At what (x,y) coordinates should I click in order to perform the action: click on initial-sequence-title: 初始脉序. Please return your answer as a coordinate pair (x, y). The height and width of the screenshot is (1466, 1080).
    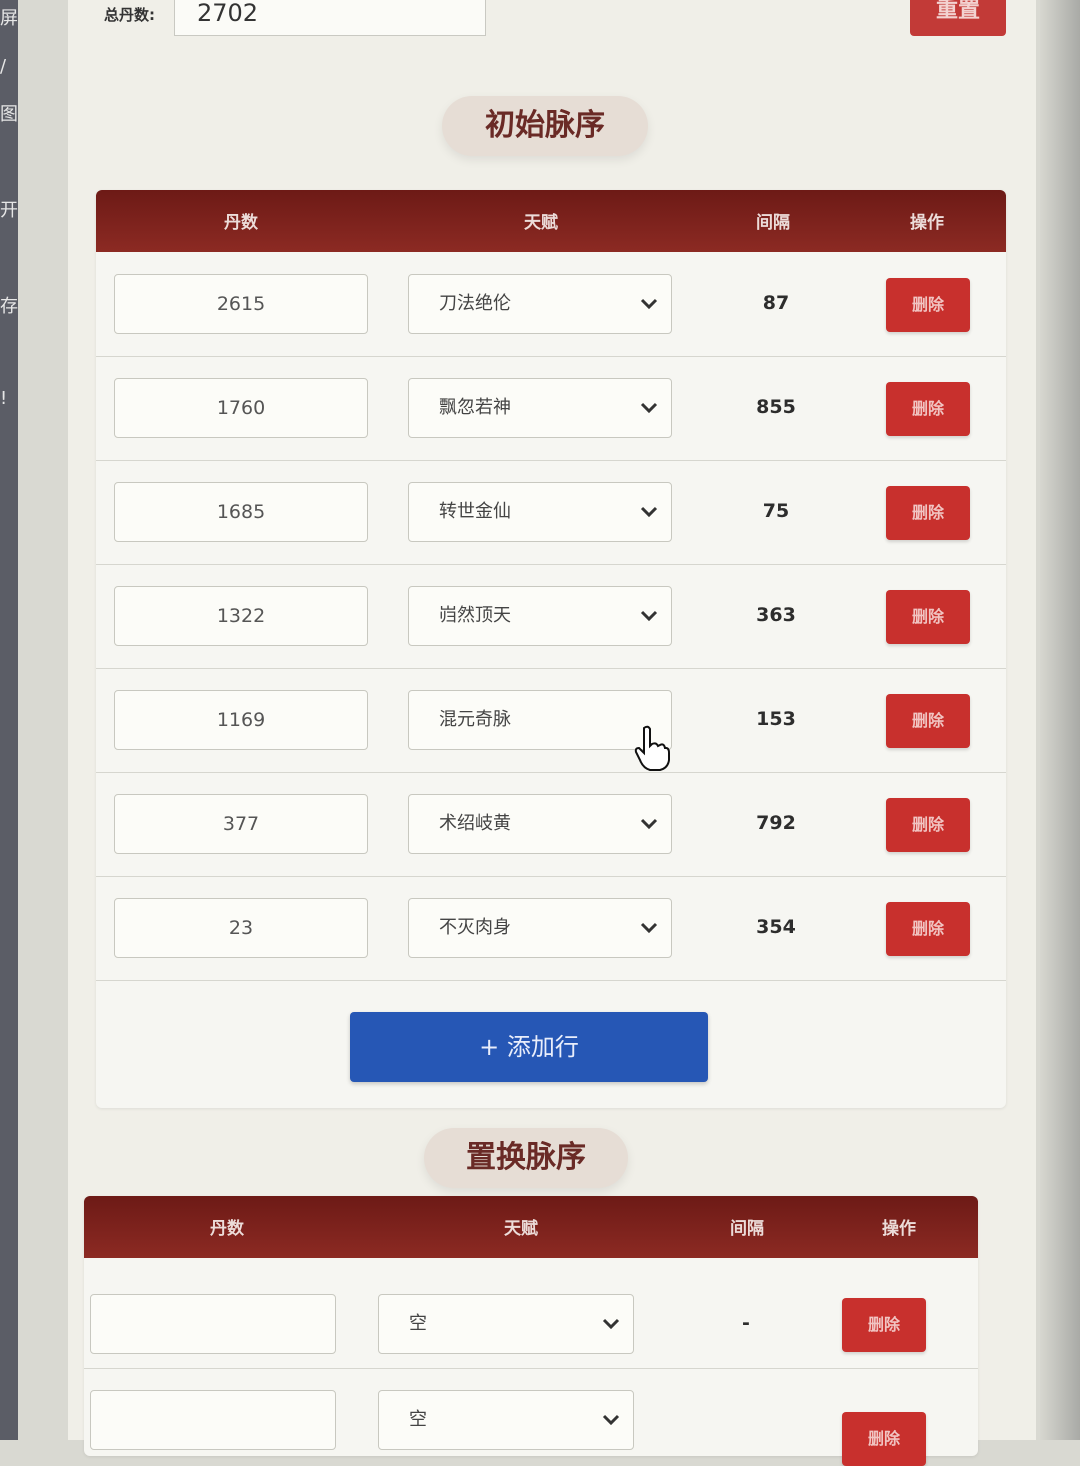
    Looking at the image, I should click on (545, 126).